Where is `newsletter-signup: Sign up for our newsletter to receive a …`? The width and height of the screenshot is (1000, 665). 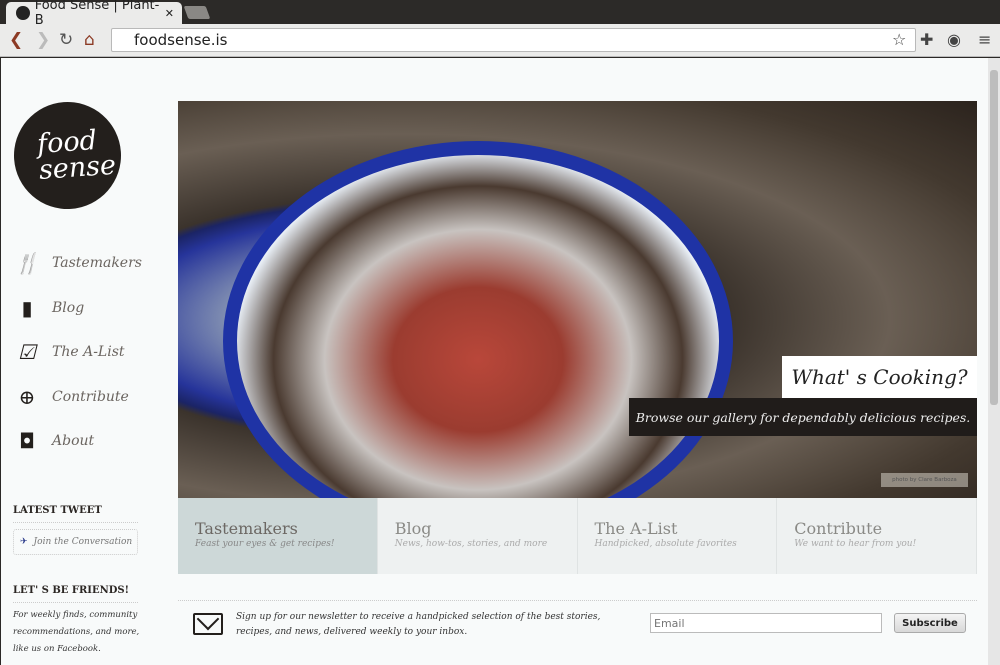 newsletter-signup: Sign up for our newsletter to receive a … is located at coordinates (577, 625).